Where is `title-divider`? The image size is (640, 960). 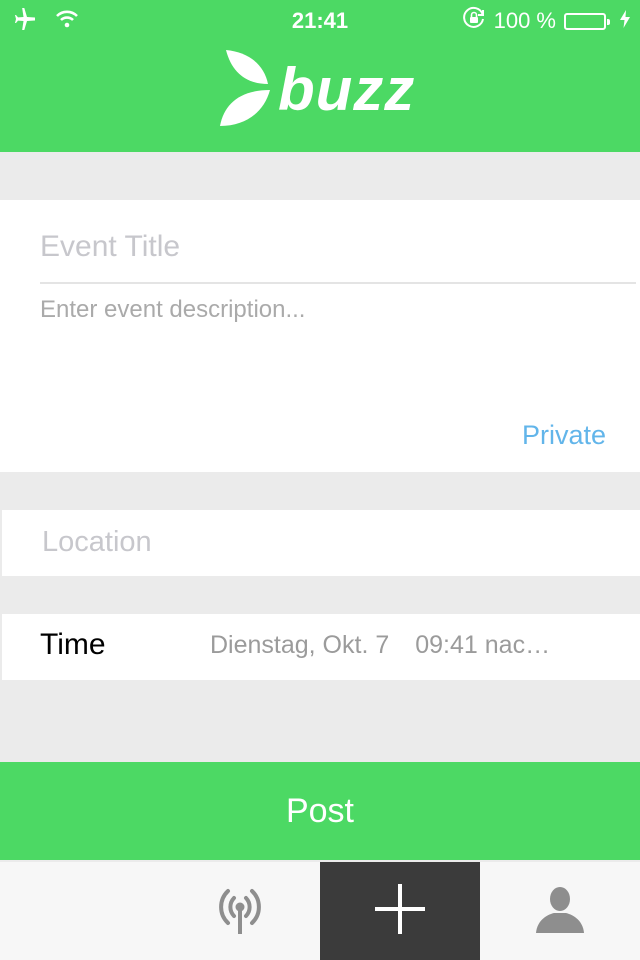
title-divider is located at coordinates (338, 283).